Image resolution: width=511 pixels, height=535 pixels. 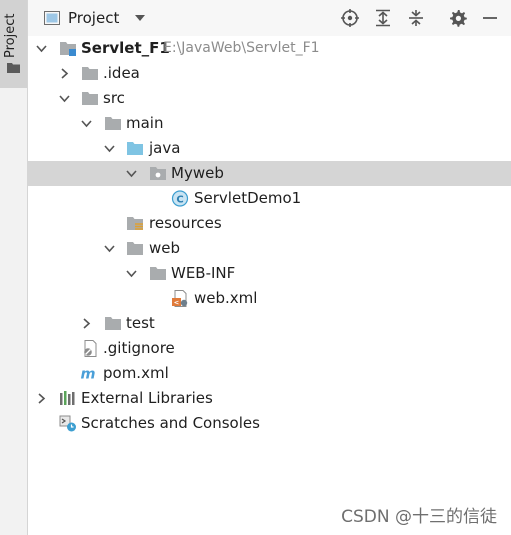 What do you see at coordinates (269, 423) in the screenshot?
I see `tree-row-scratches: Scratches and Consoles` at bounding box center [269, 423].